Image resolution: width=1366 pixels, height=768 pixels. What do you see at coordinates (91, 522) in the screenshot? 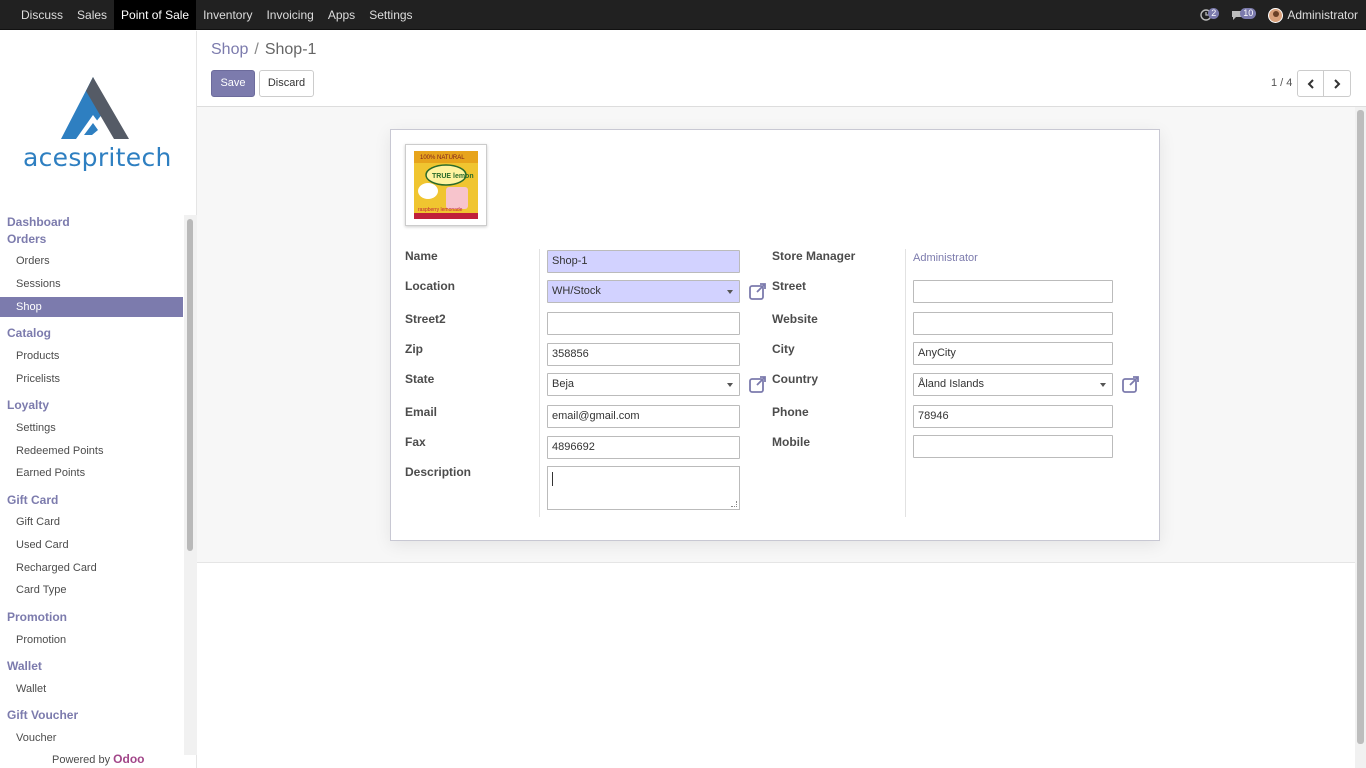
I see `sidebar-item-gift-card: Gift Card` at bounding box center [91, 522].